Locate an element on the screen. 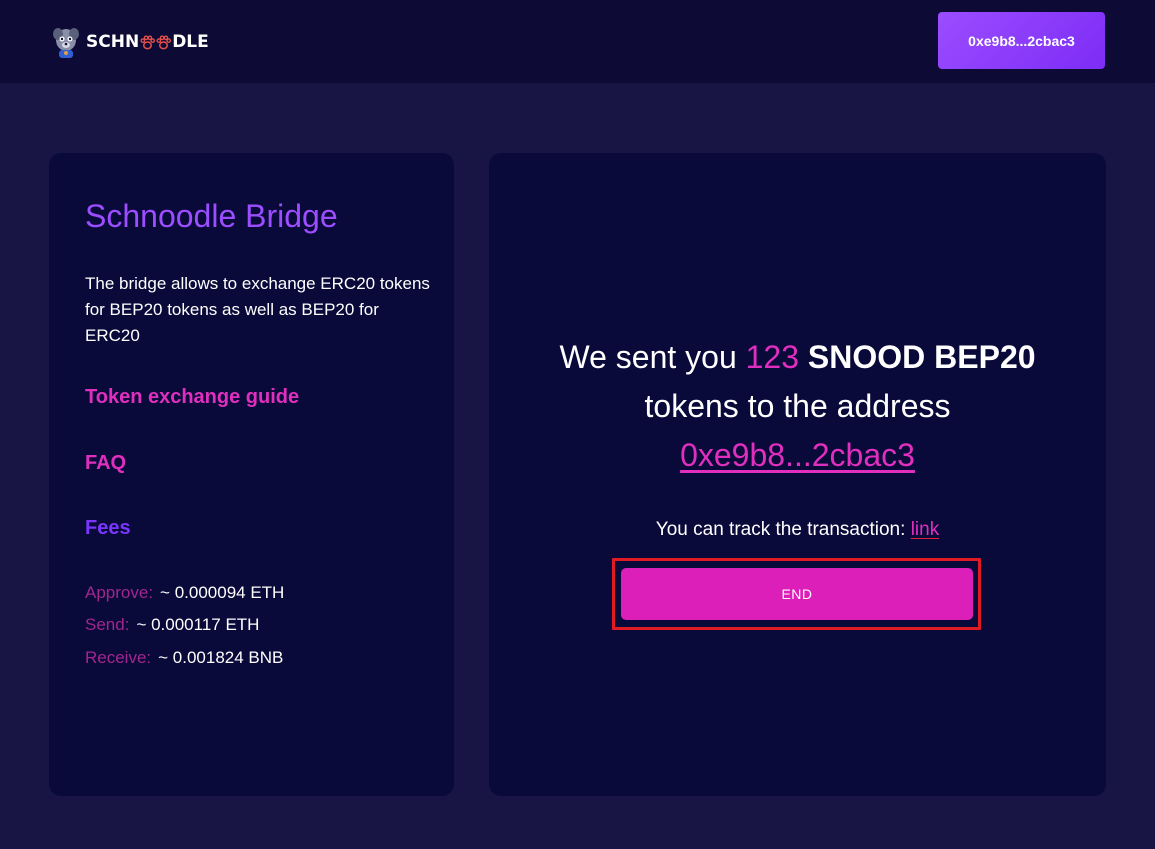 The width and height of the screenshot is (1155, 849). fee-label: Approve: is located at coordinates (119, 592).